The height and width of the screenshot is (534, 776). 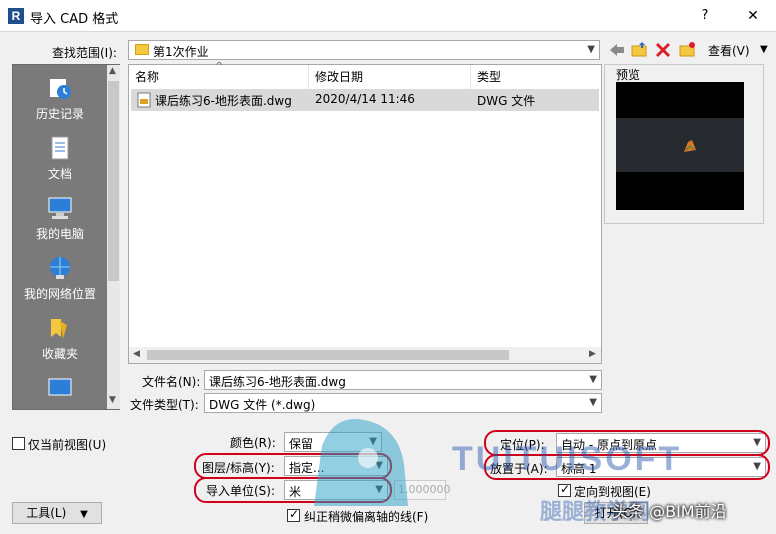 What do you see at coordinates (687, 50) in the screenshot?
I see `new-folder-icon` at bounding box center [687, 50].